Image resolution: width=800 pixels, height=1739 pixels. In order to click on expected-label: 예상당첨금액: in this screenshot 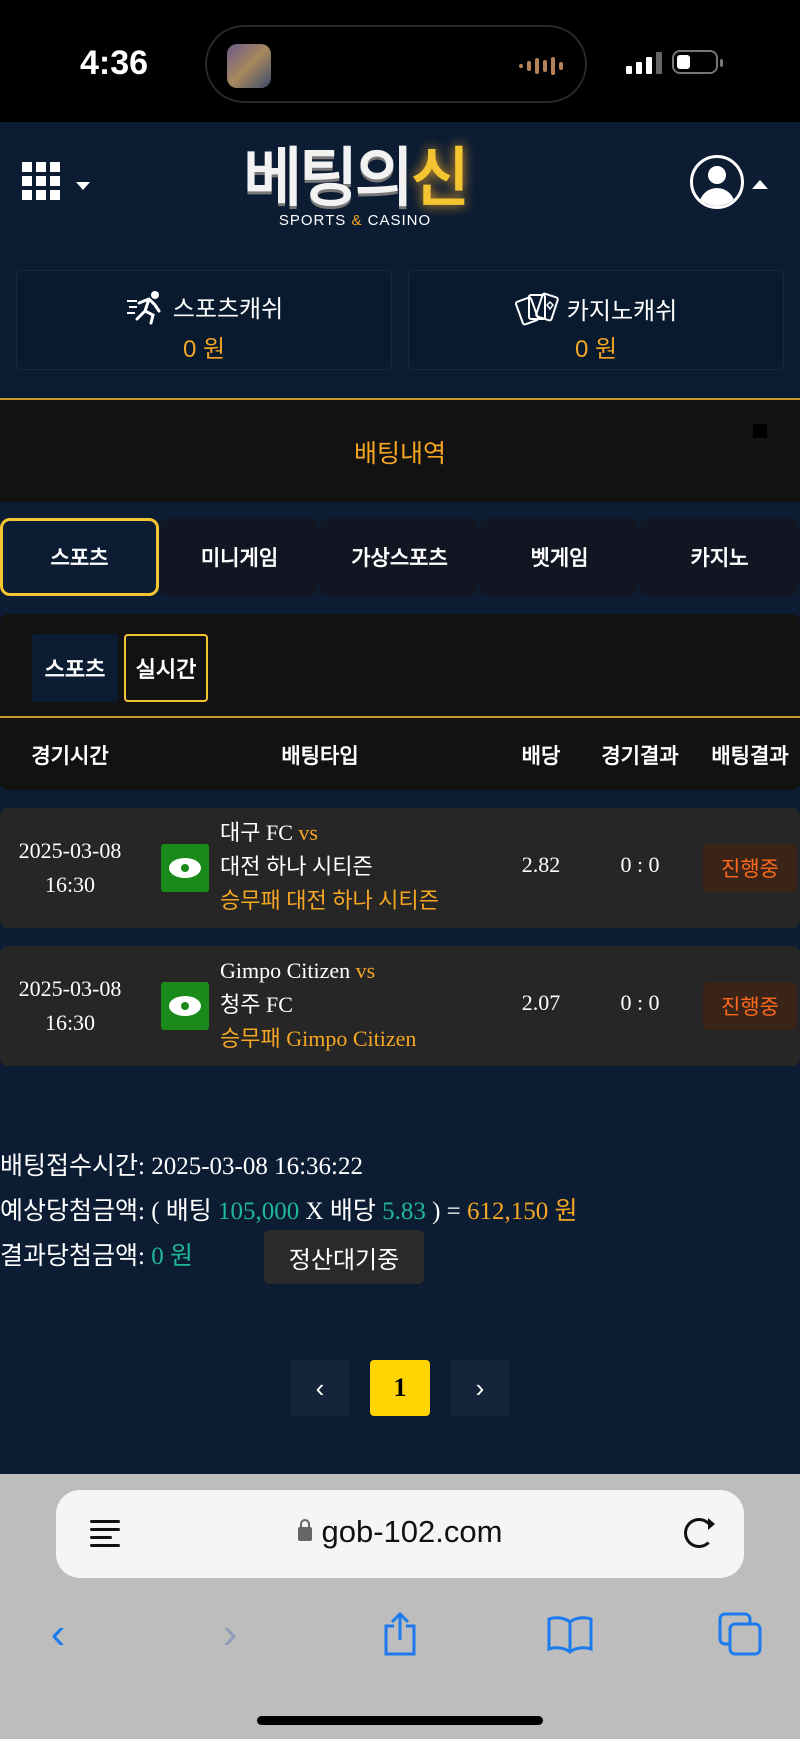, I will do `click(72, 1211)`.